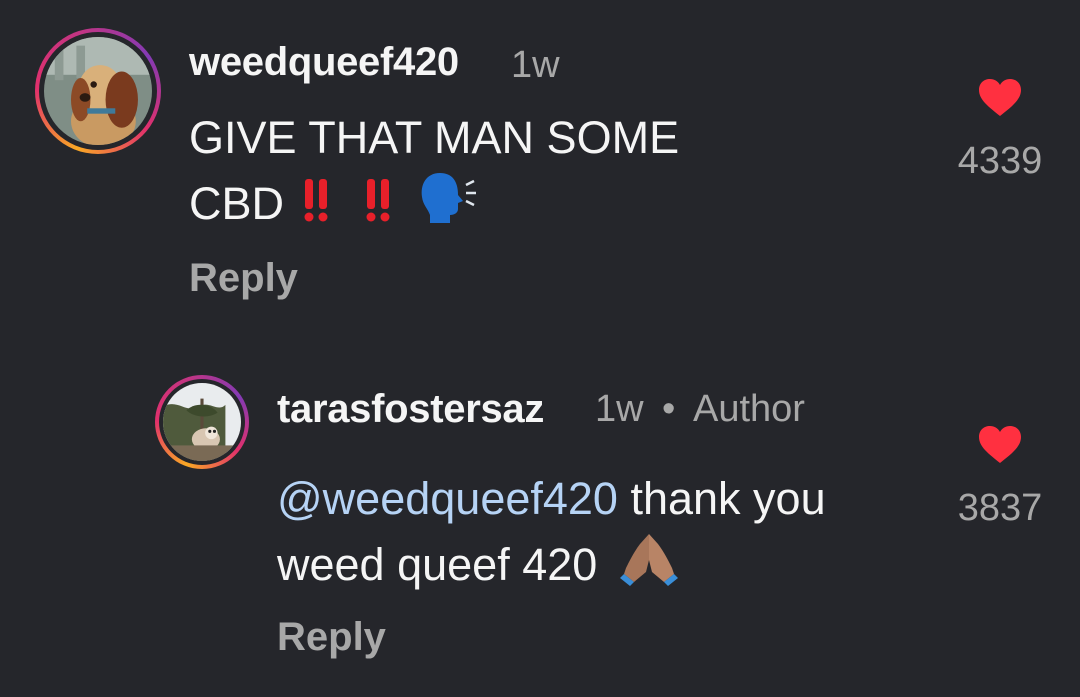  Describe the element at coordinates (1000, 161) in the screenshot. I see `like-count: 4339` at that location.